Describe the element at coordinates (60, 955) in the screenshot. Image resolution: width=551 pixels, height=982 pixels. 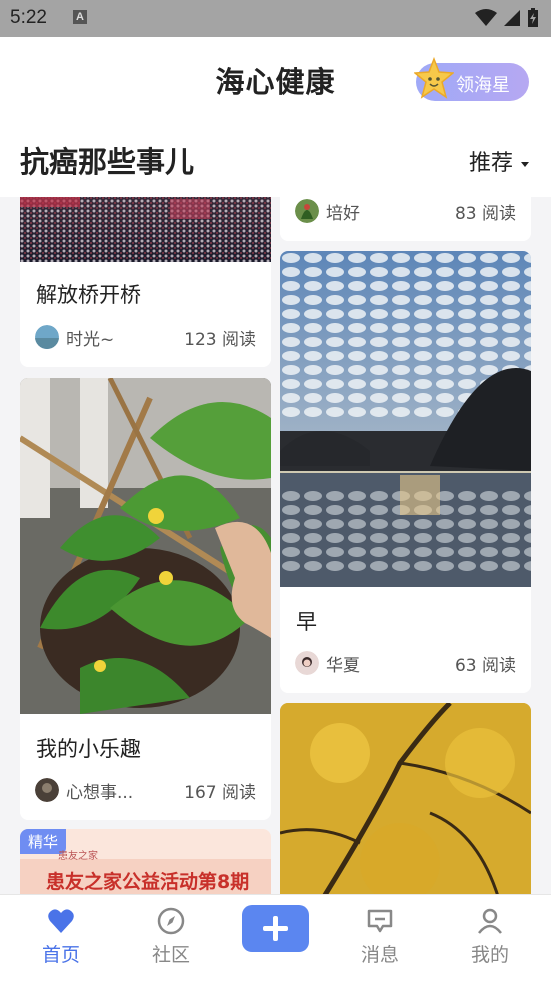
I see `tab-home-label: 首页` at that location.